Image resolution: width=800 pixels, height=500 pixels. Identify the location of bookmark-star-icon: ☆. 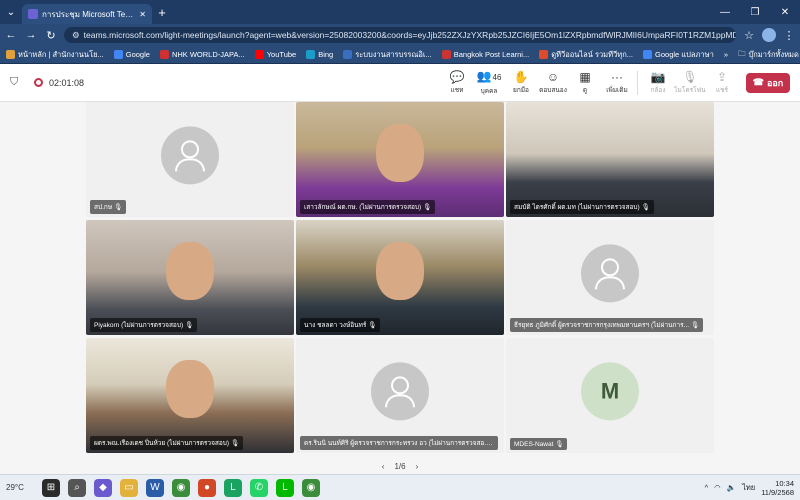
(749, 35).